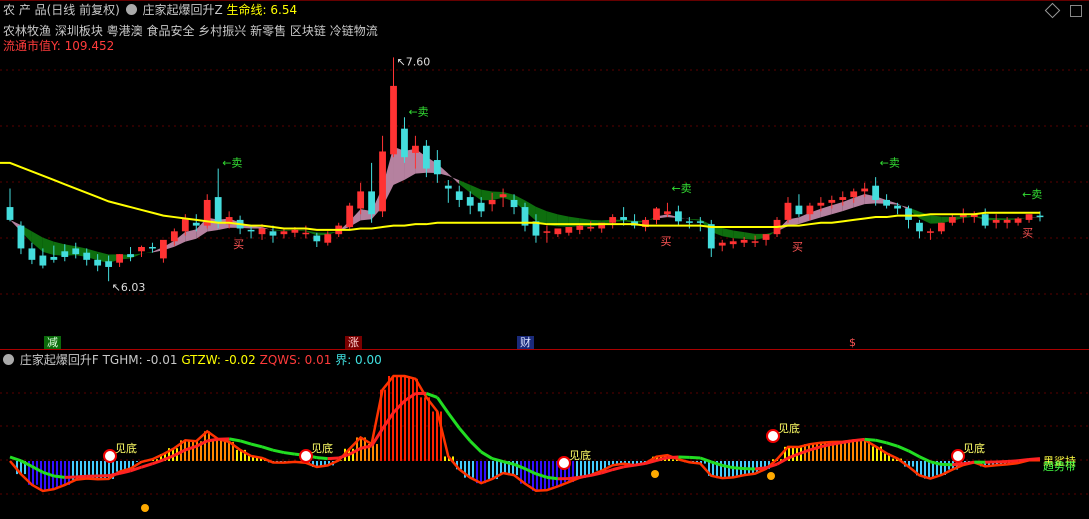 The width and height of the screenshot is (1089, 519). What do you see at coordinates (544, 349) in the screenshot?
I see `panel-divider` at bounding box center [544, 349].